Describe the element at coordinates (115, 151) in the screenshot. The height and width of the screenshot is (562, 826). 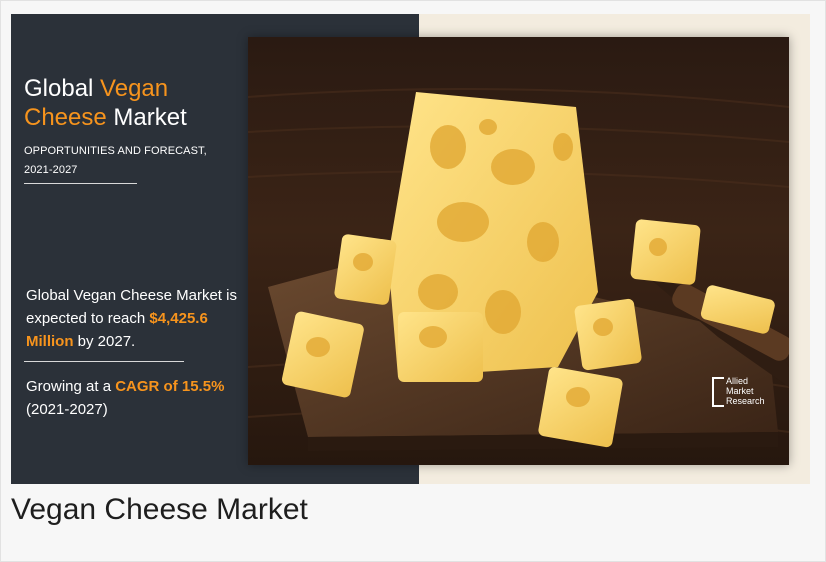
I see `subtitle-line-1: OPPORTUNITIES AND FORECAST,` at that location.